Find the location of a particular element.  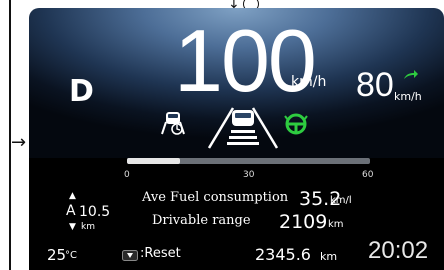

reset-button-icon is located at coordinates (130, 255).